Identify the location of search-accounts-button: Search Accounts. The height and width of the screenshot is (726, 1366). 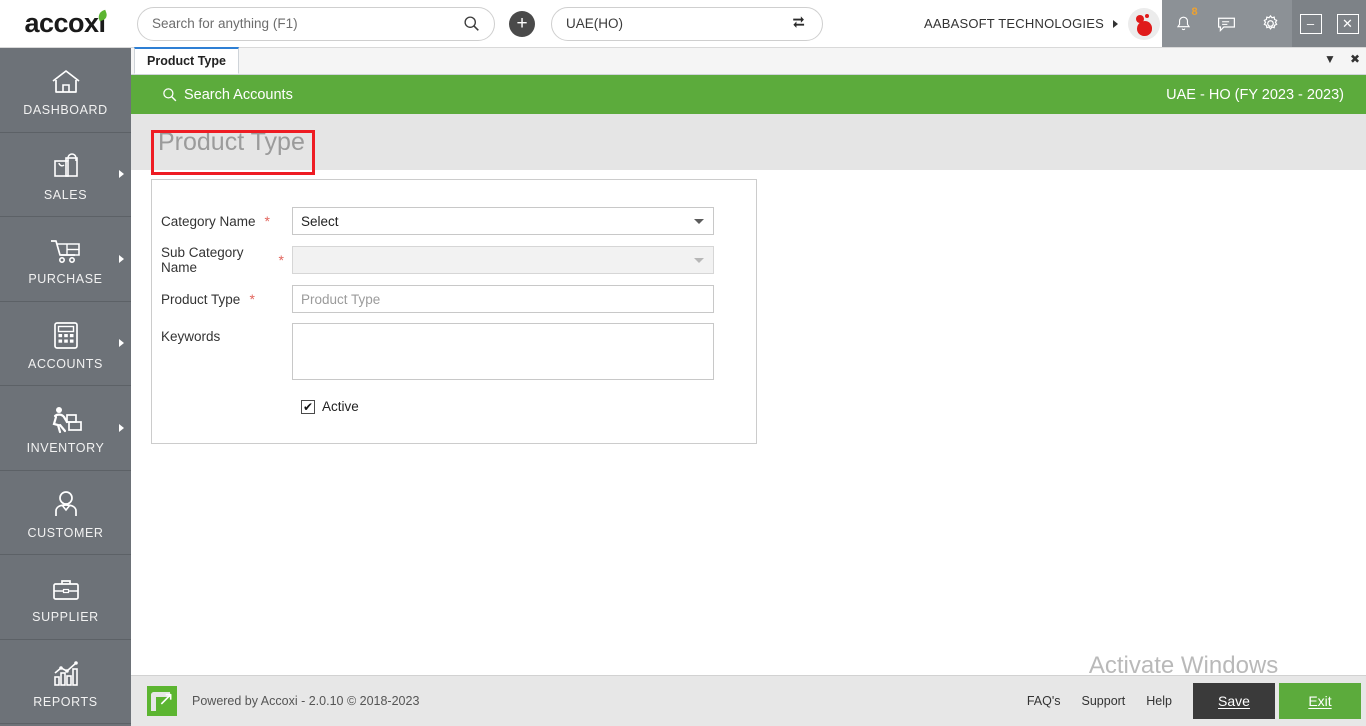
(227, 95).